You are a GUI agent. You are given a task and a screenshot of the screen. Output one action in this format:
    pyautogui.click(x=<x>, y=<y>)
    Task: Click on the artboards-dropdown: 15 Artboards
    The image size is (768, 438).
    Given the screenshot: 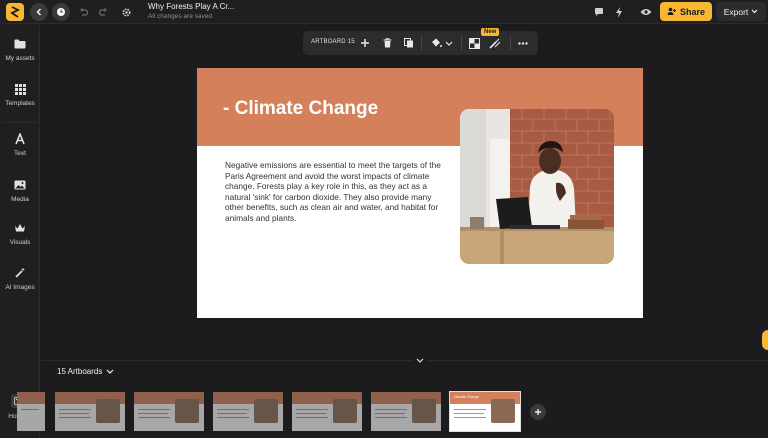 What is the action you would take?
    pyautogui.click(x=85, y=371)
    